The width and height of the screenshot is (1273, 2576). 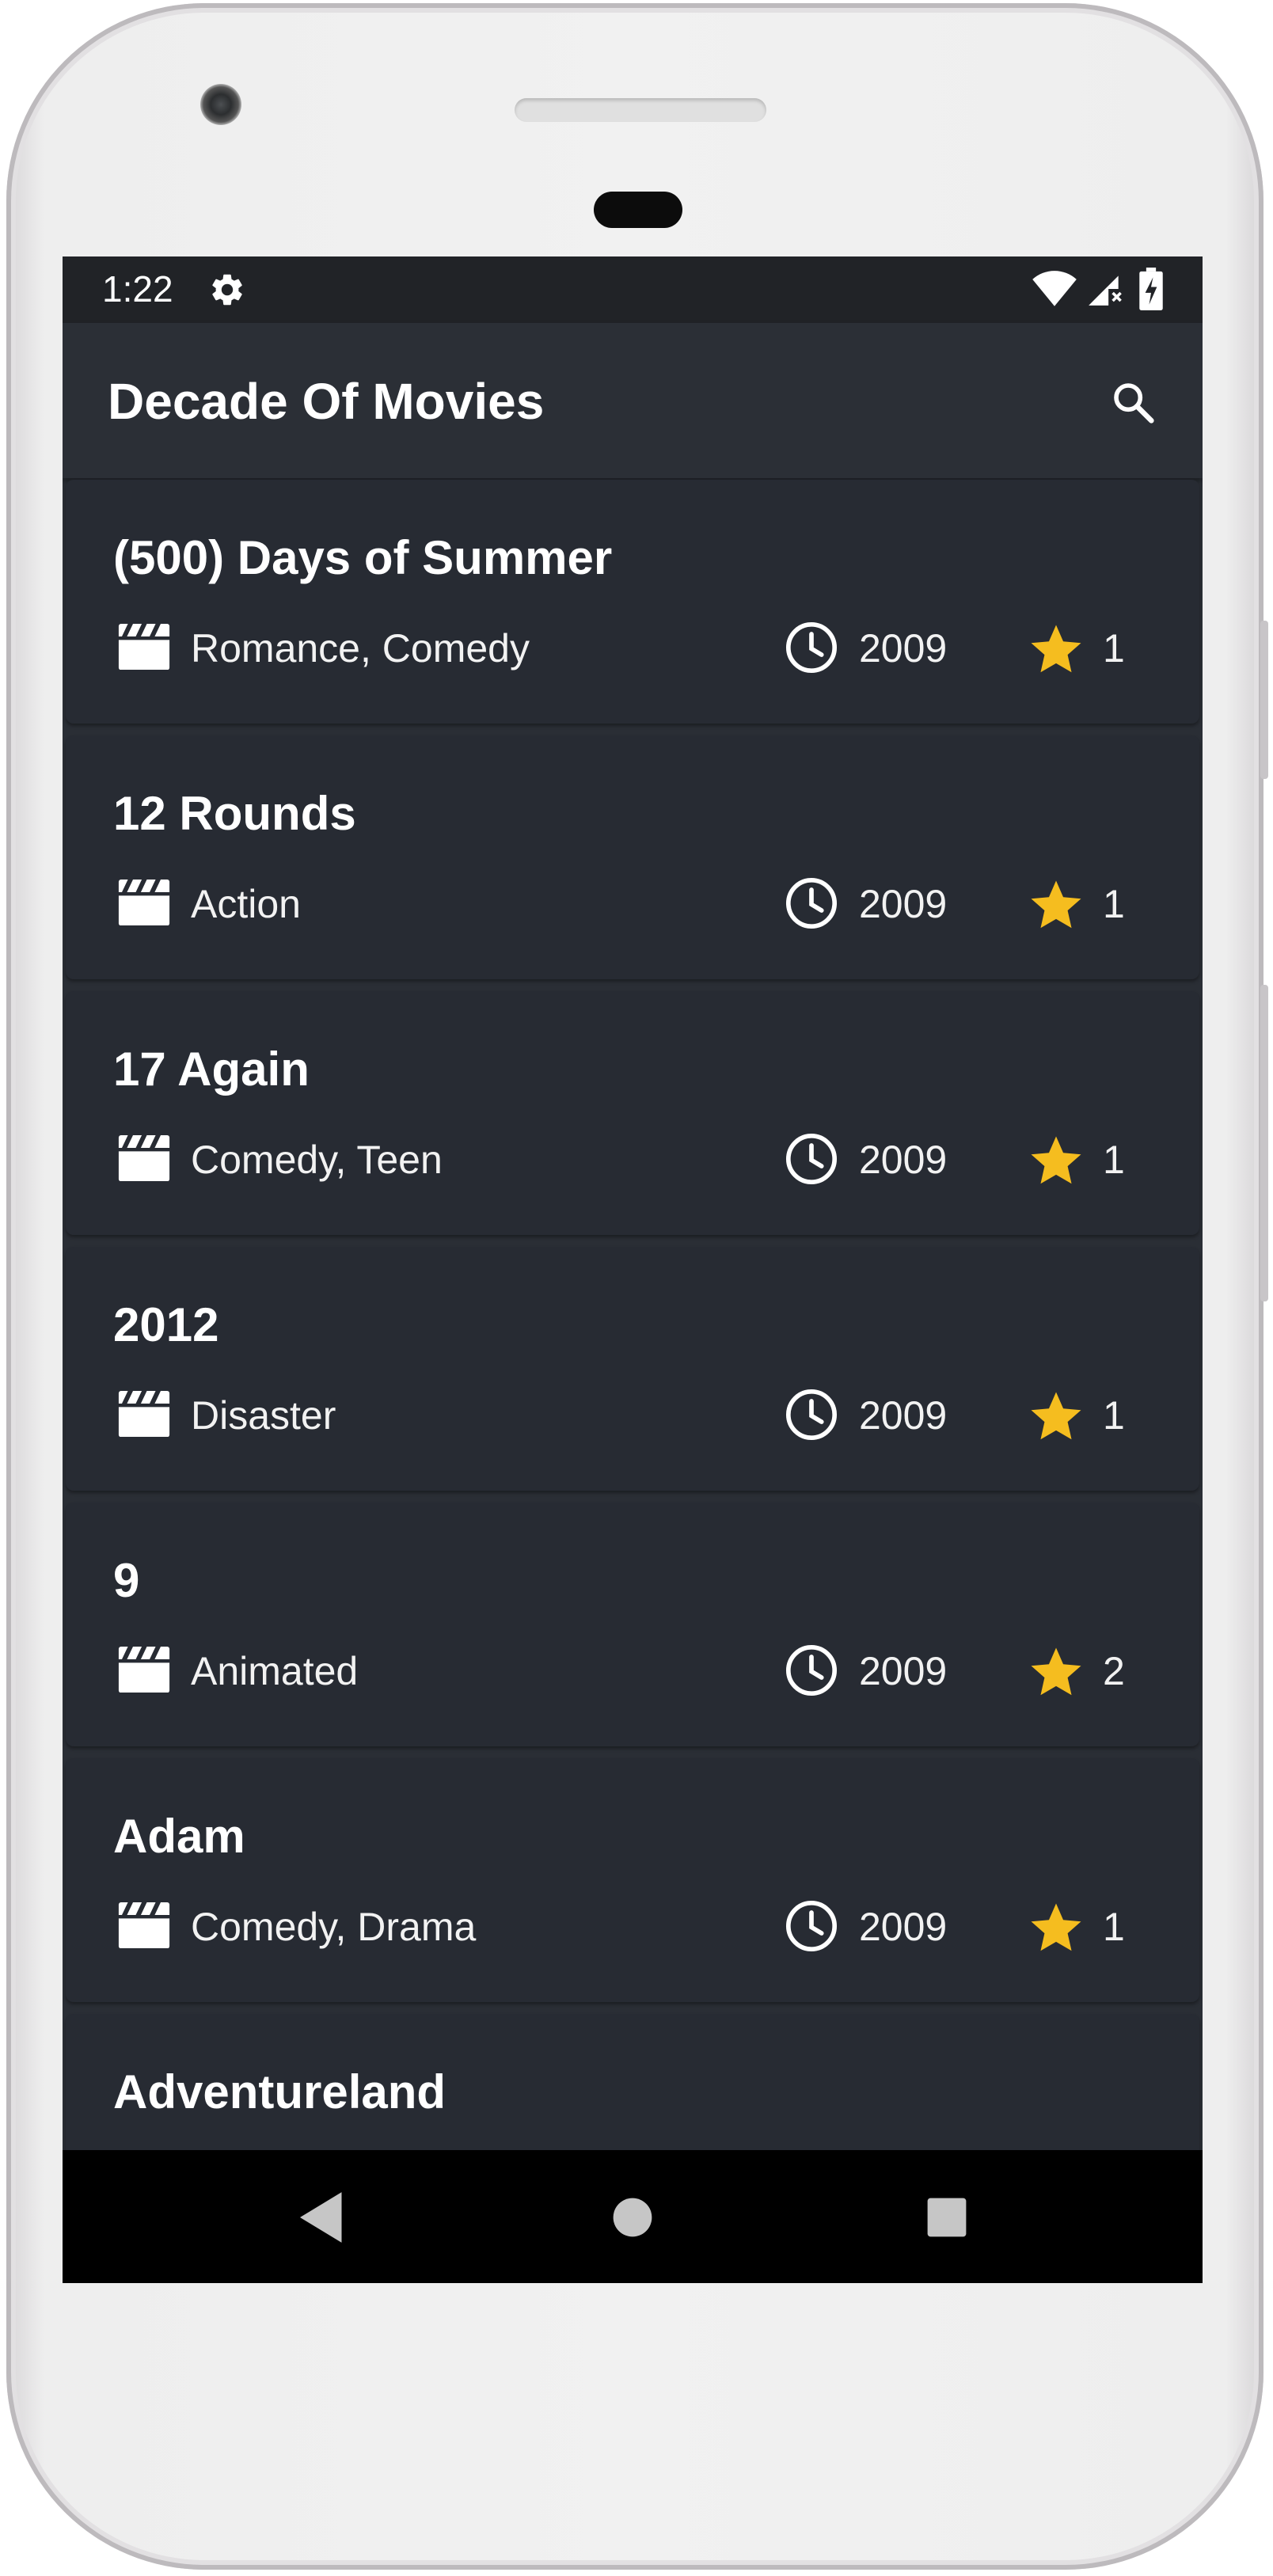 What do you see at coordinates (1114, 1671) in the screenshot?
I see `movie-rating: 2` at bounding box center [1114, 1671].